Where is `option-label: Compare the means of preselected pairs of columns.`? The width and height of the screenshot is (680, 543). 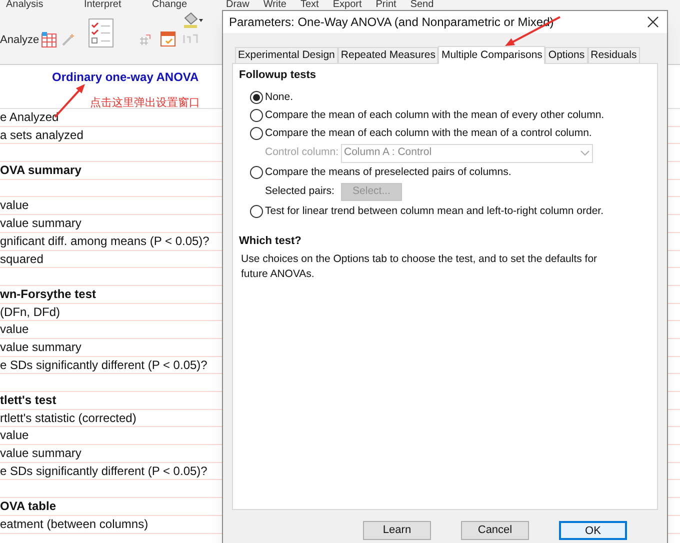
option-label: Compare the means of preselected pairs of columns. is located at coordinates (388, 172).